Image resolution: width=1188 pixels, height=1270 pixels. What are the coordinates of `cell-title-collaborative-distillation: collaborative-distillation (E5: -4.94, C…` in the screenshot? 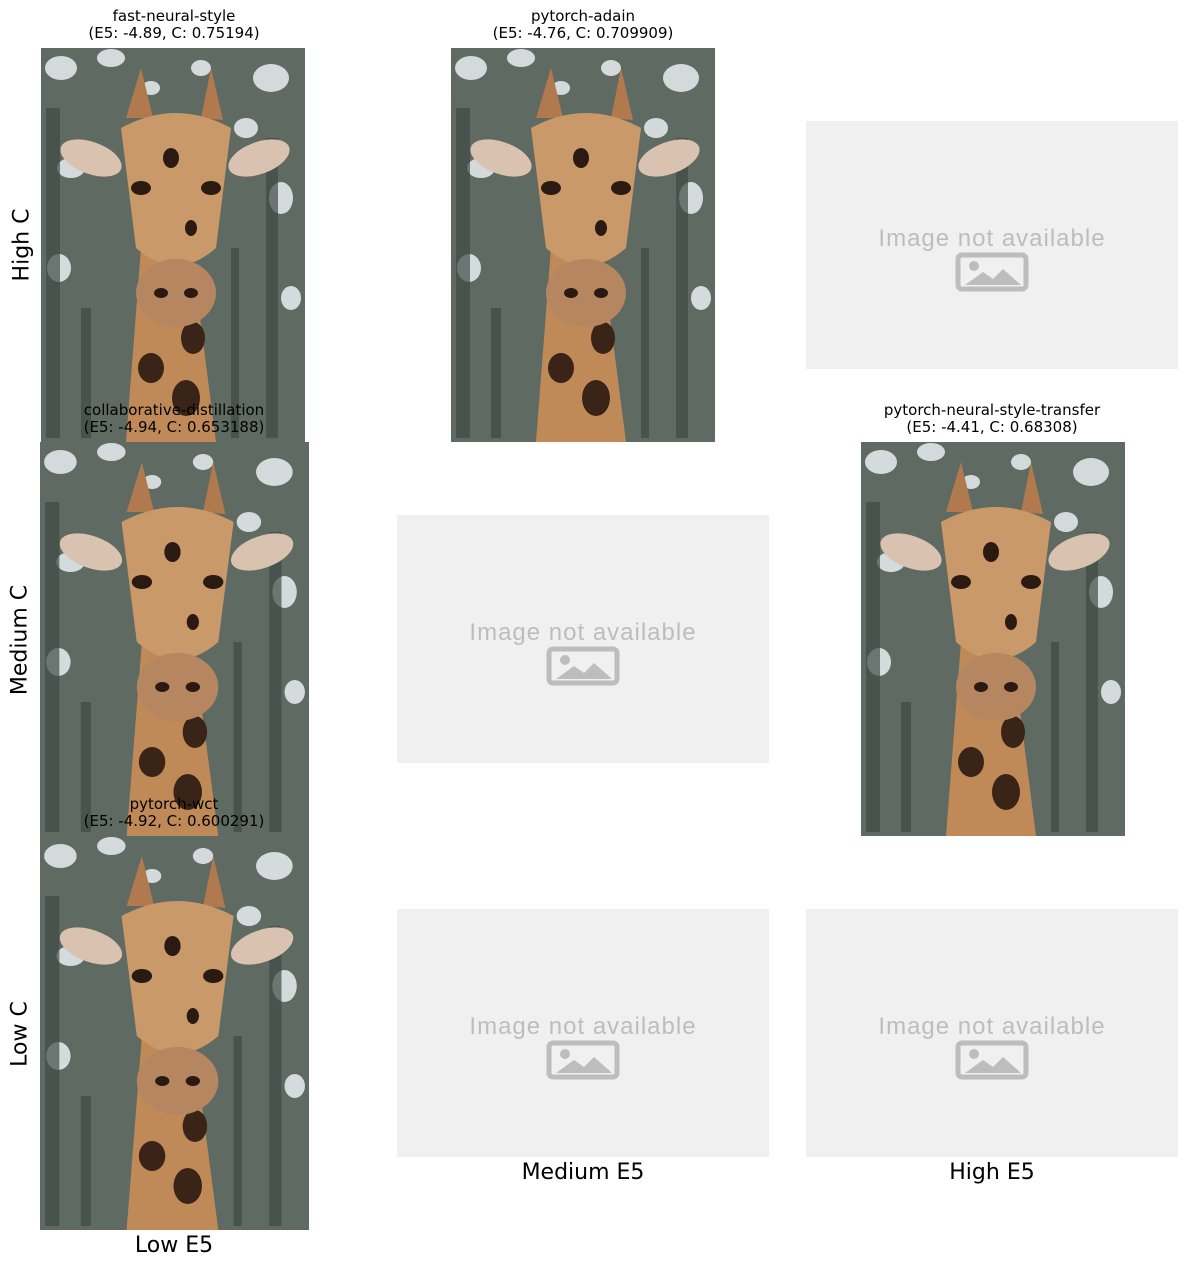 It's located at (174, 419).